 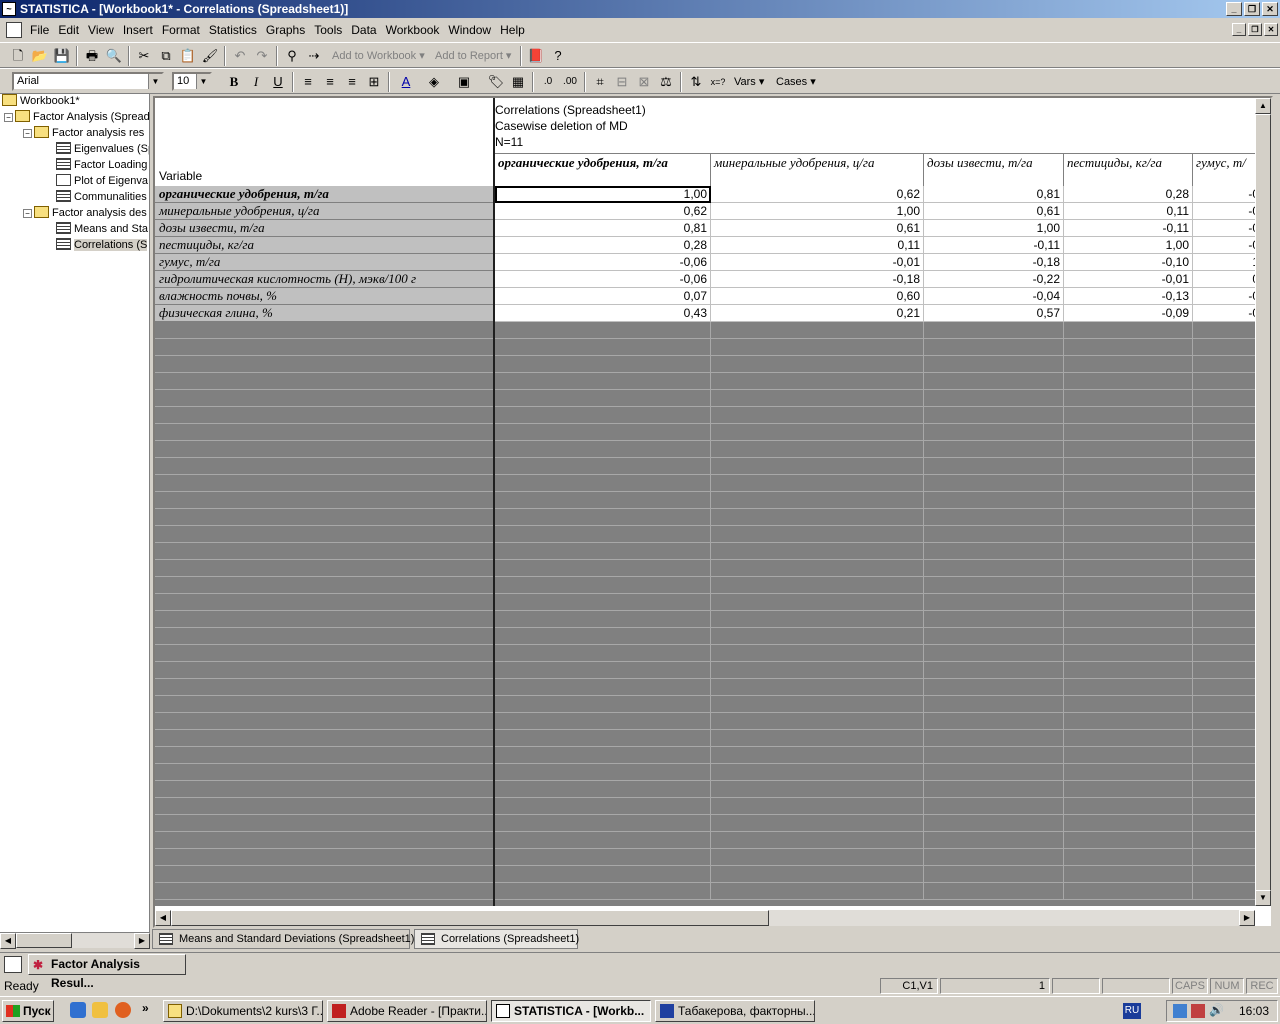 I want to click on row-header: органические удобрения, т/га, so click(x=324, y=194).